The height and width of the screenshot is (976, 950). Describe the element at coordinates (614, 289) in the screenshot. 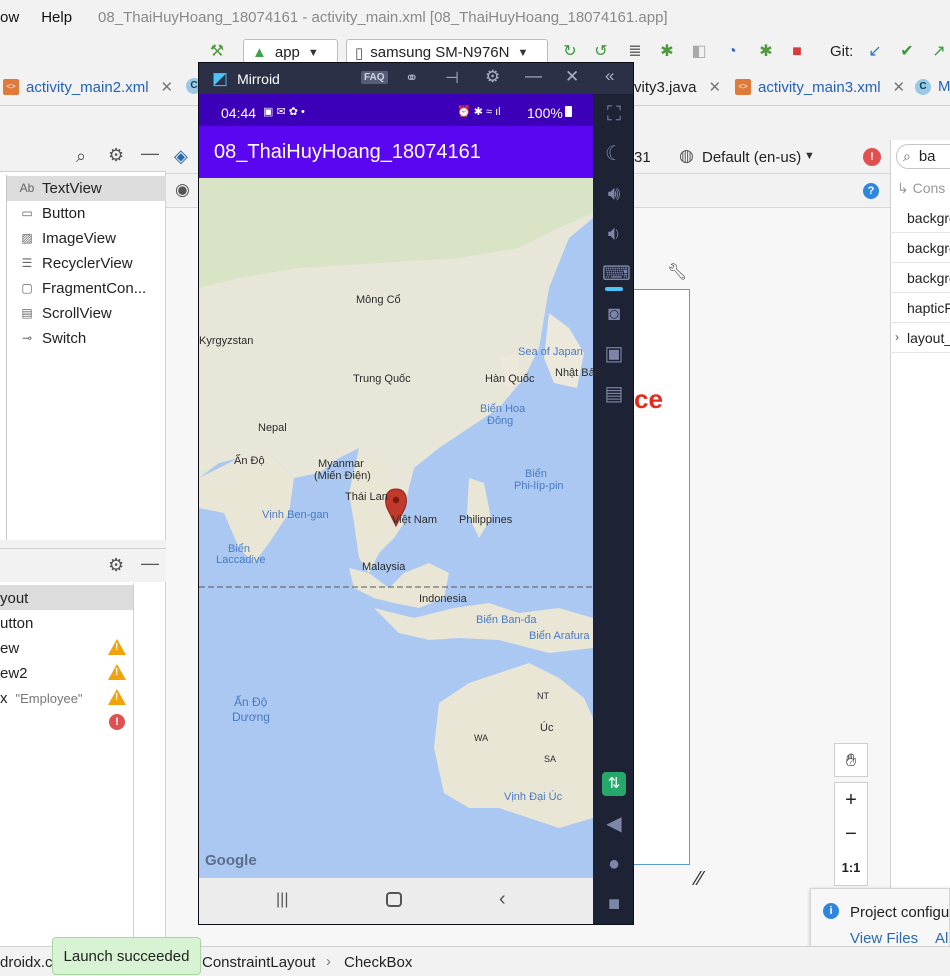

I see `keyboard-toggle` at that location.